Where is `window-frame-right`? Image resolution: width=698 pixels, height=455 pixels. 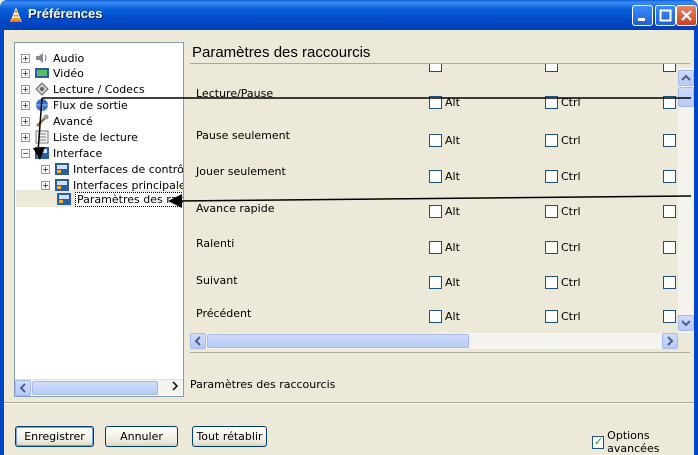 window-frame-right is located at coordinates (696, 242).